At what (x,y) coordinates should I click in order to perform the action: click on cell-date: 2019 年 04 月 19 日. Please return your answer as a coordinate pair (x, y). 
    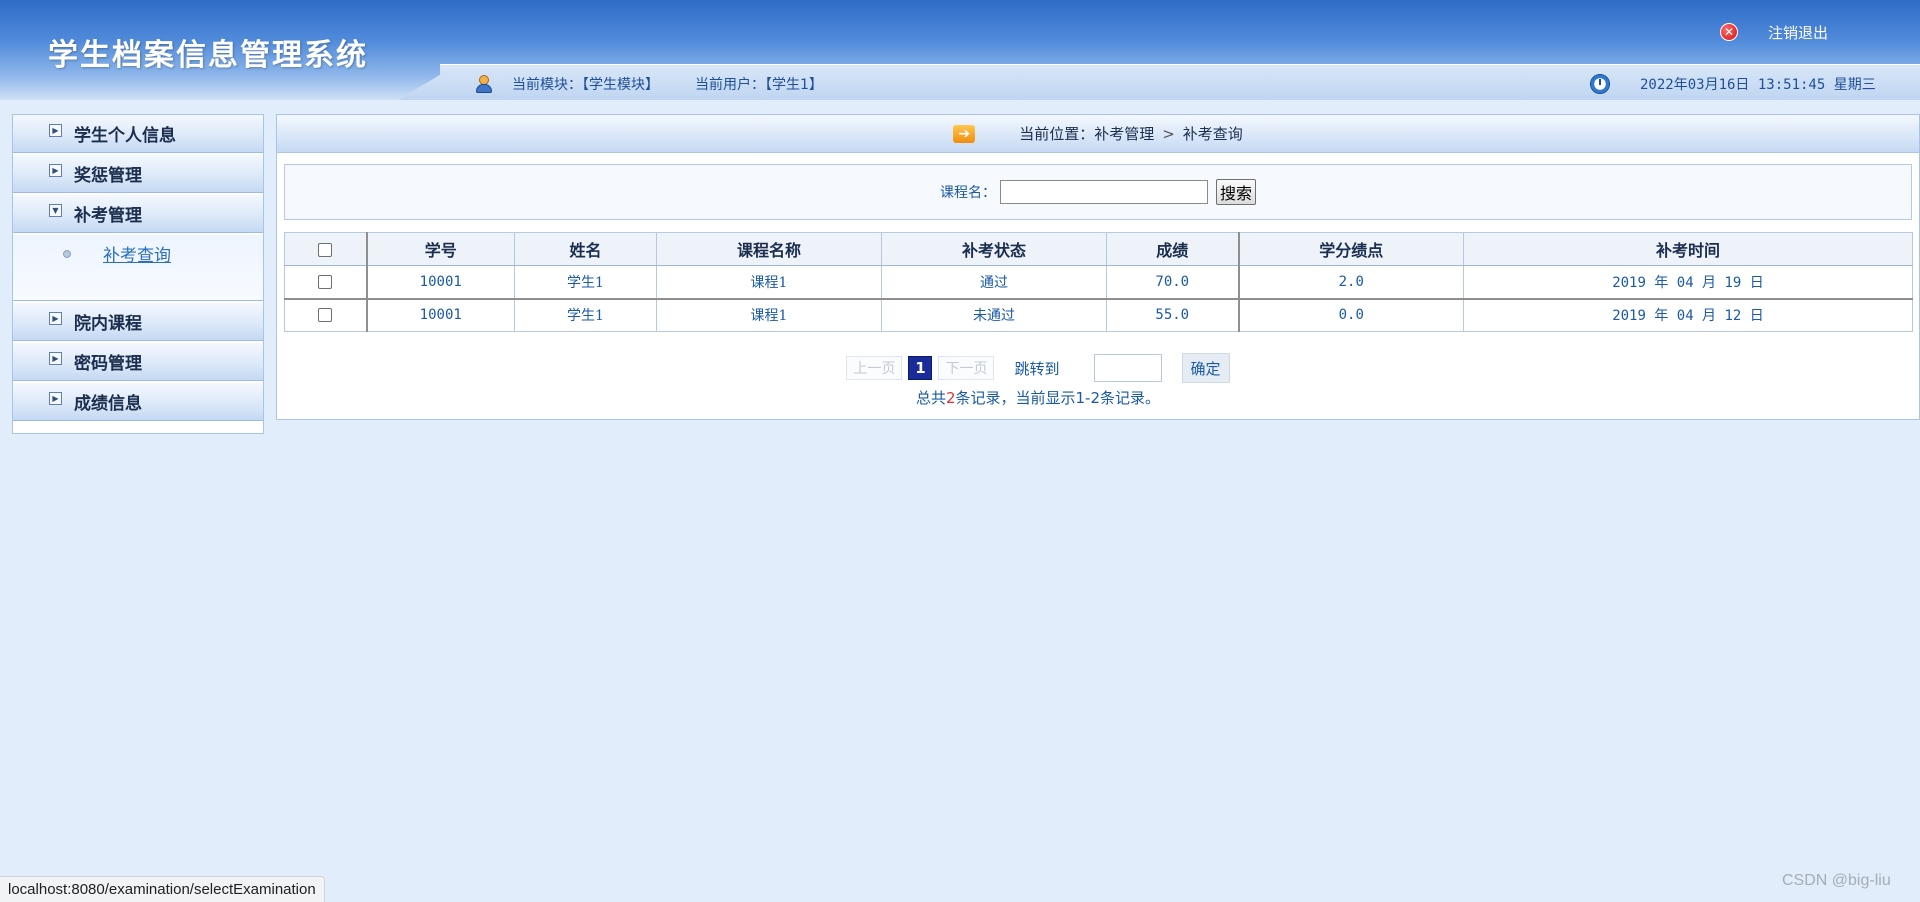
    Looking at the image, I should click on (1688, 282).